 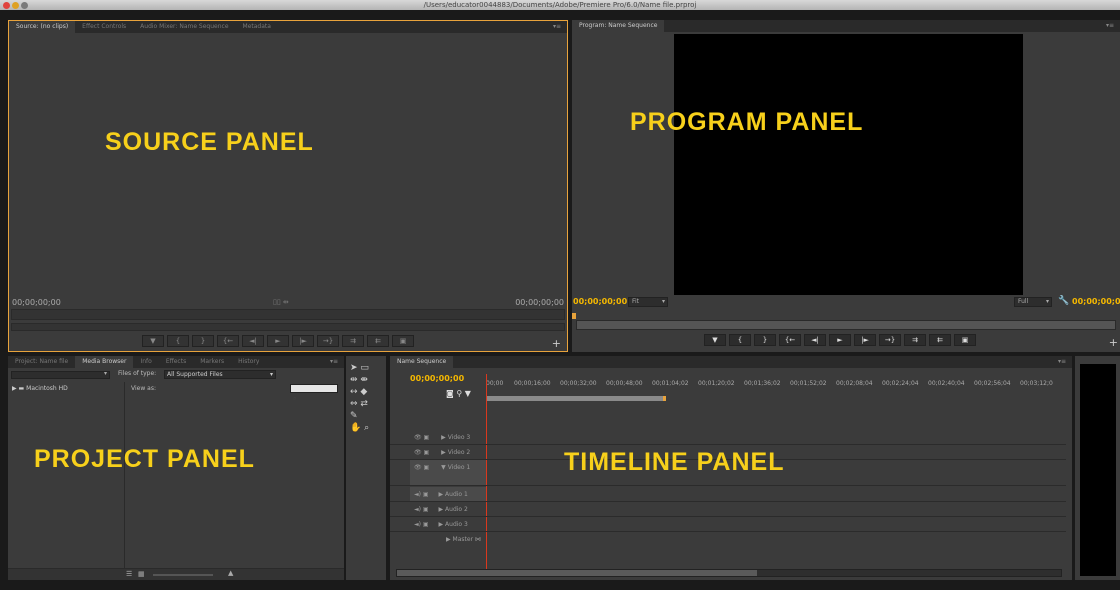 What do you see at coordinates (577, 573) in the screenshot?
I see `scrollbar-thumb` at bounding box center [577, 573].